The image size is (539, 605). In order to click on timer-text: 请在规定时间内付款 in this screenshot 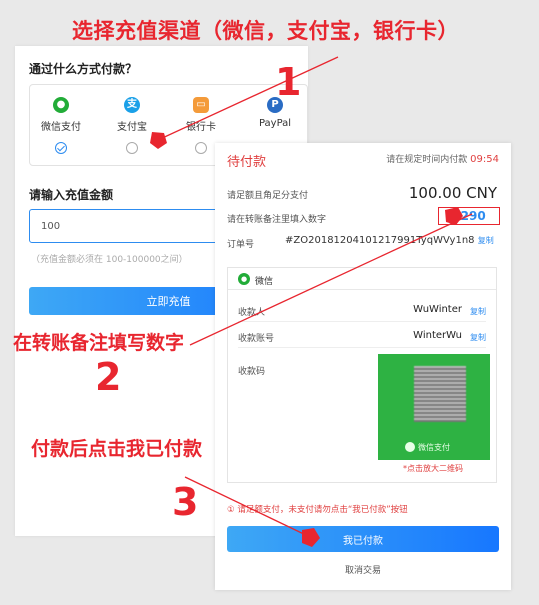, I will do `click(427, 160)`.